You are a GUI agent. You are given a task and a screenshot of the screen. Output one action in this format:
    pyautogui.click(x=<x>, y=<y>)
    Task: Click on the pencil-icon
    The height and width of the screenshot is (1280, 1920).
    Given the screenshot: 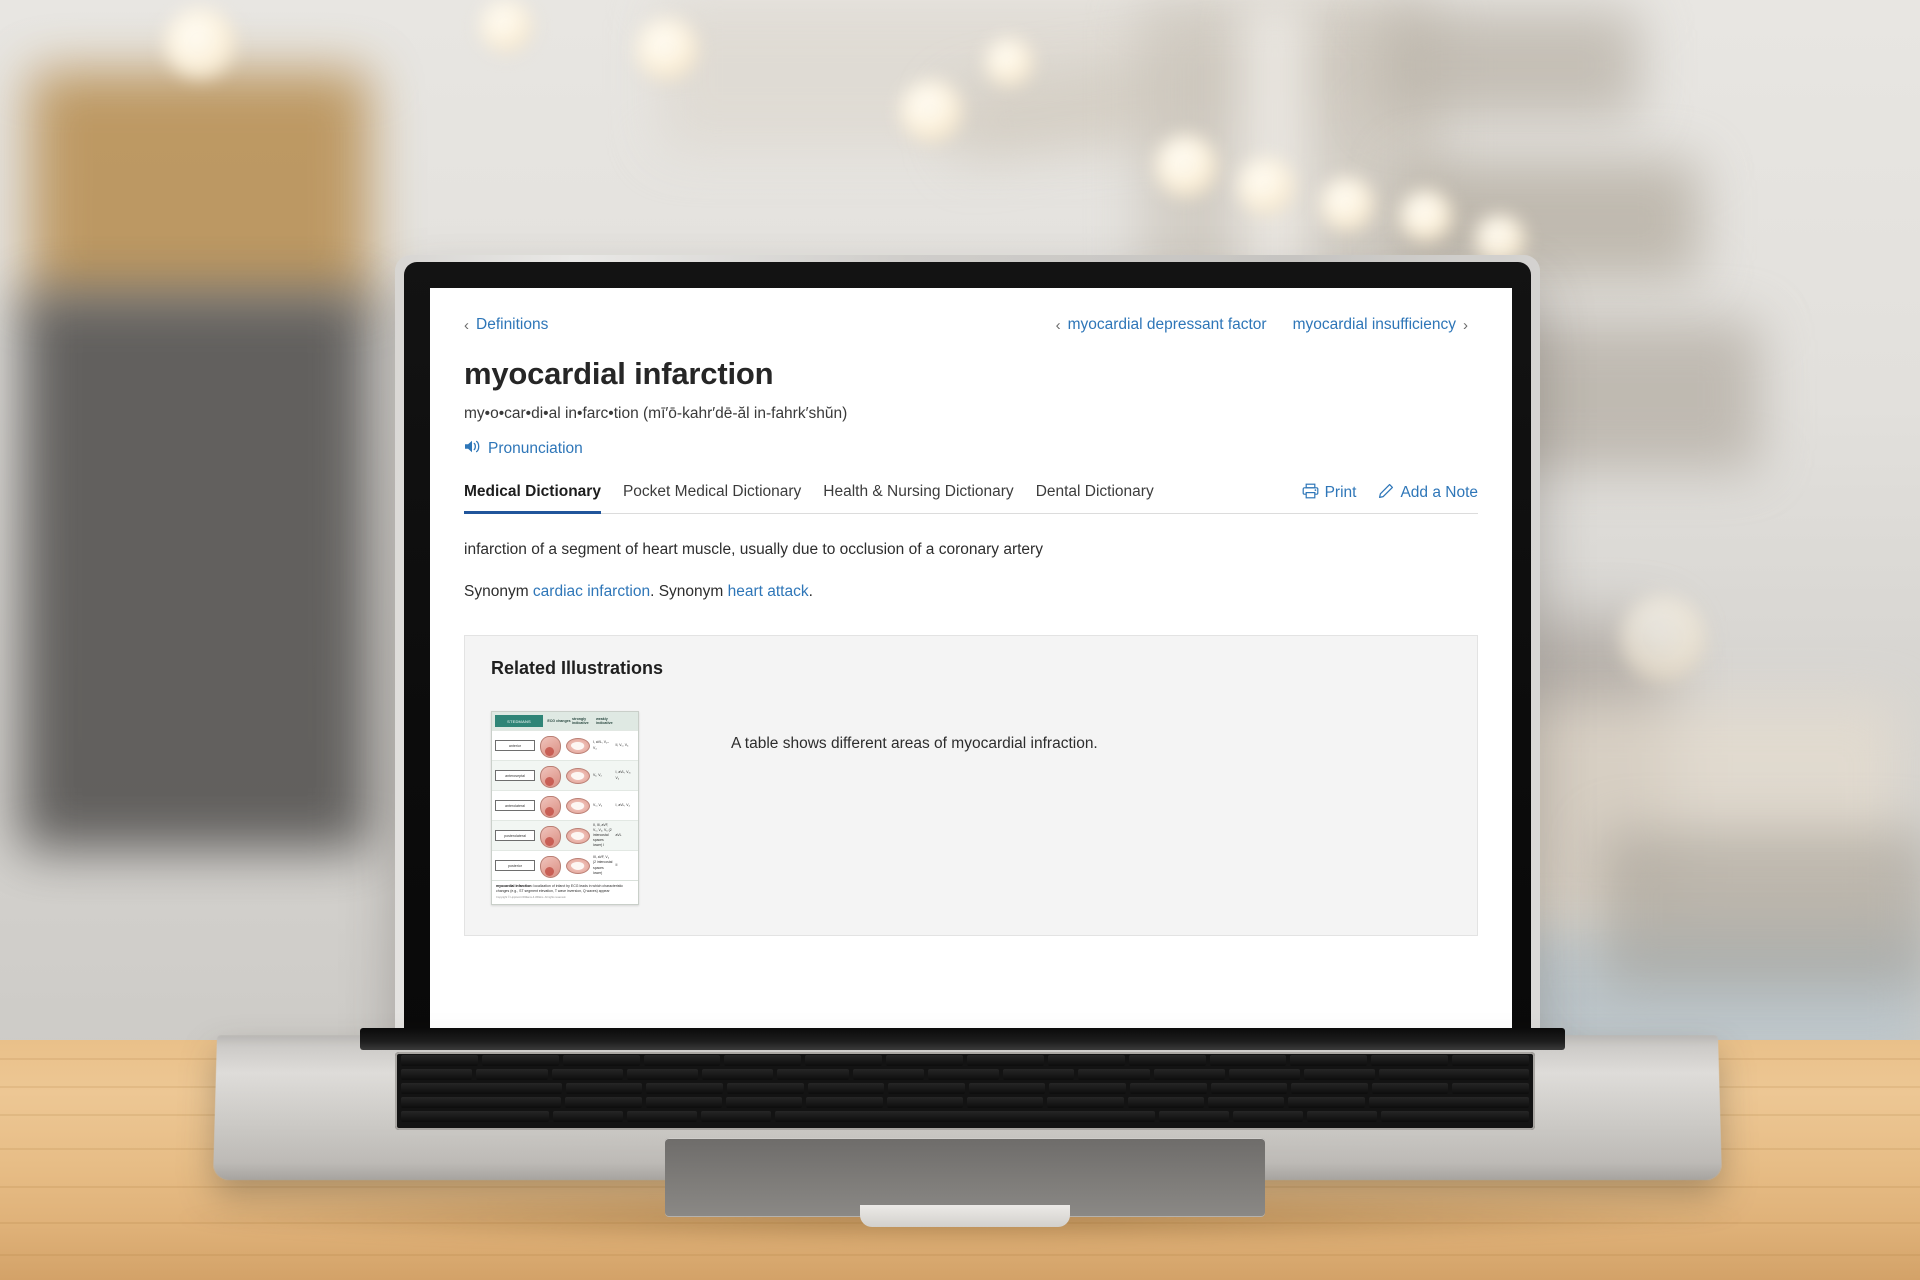 What is the action you would take?
    pyautogui.click(x=1386, y=493)
    